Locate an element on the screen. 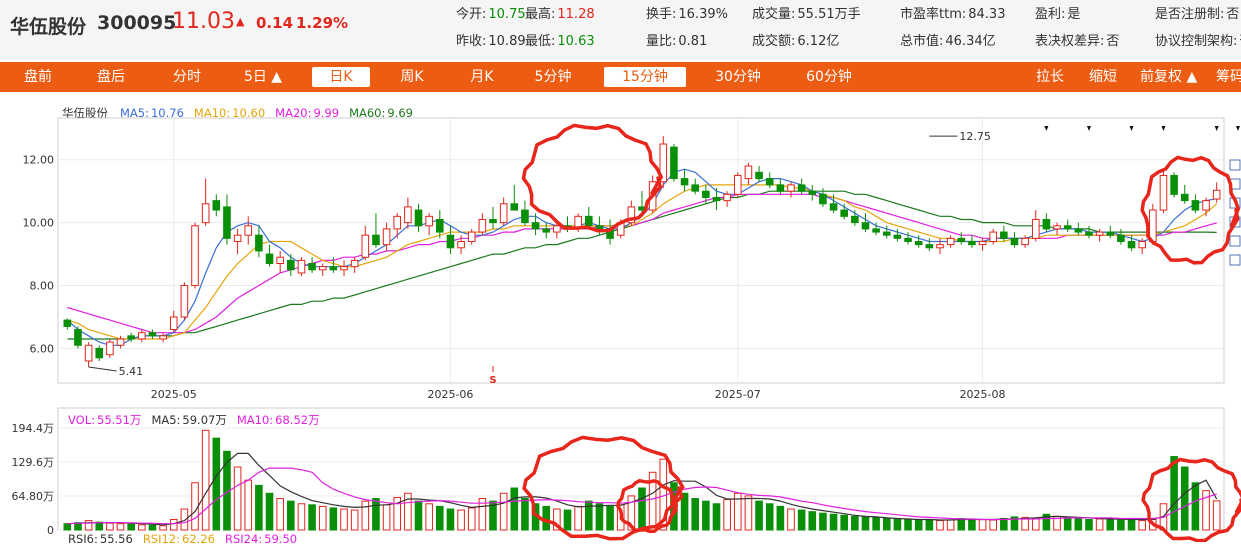 This screenshot has width=1241, height=546. quote-label: 成交量: is located at coordinates (774, 14).